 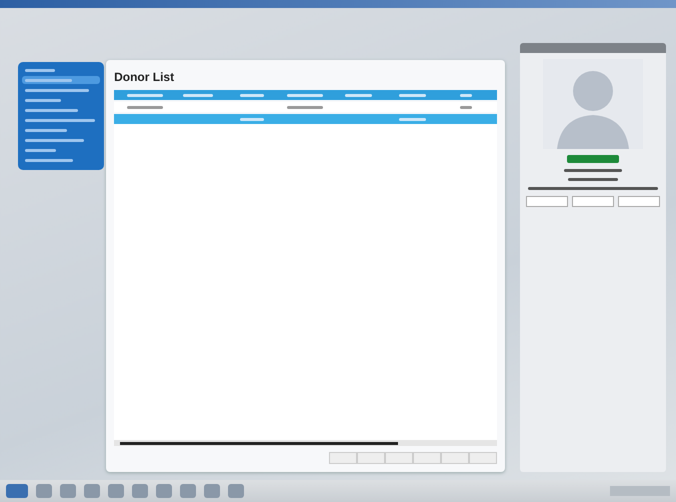 What do you see at coordinates (17, 491) in the screenshot?
I see `start-button` at bounding box center [17, 491].